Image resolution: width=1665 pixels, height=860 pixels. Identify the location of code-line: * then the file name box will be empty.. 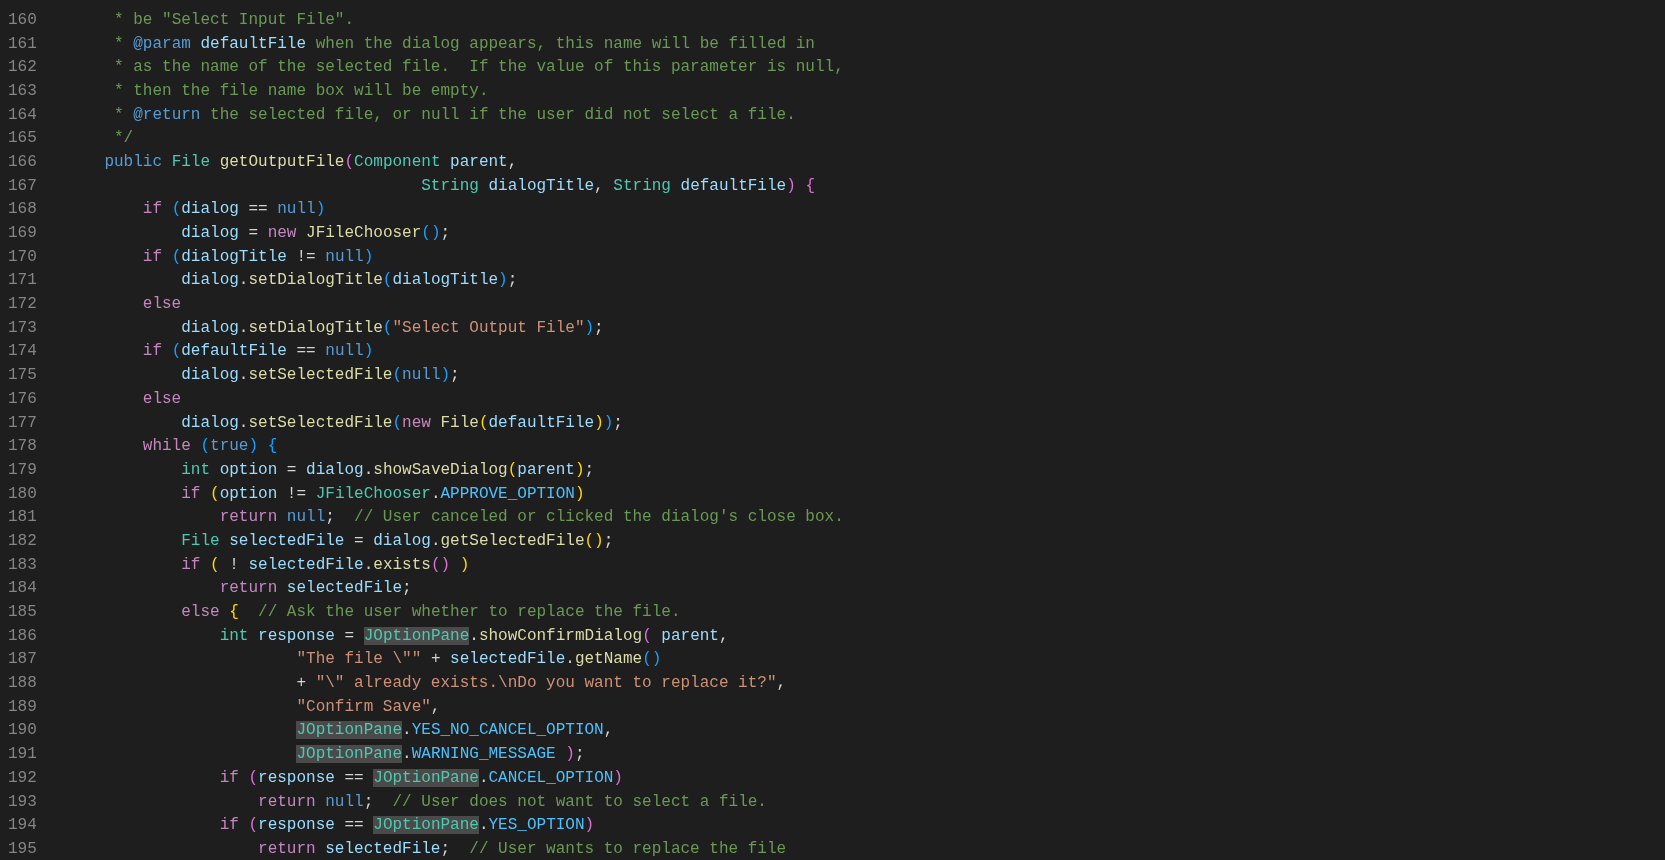
(277, 90).